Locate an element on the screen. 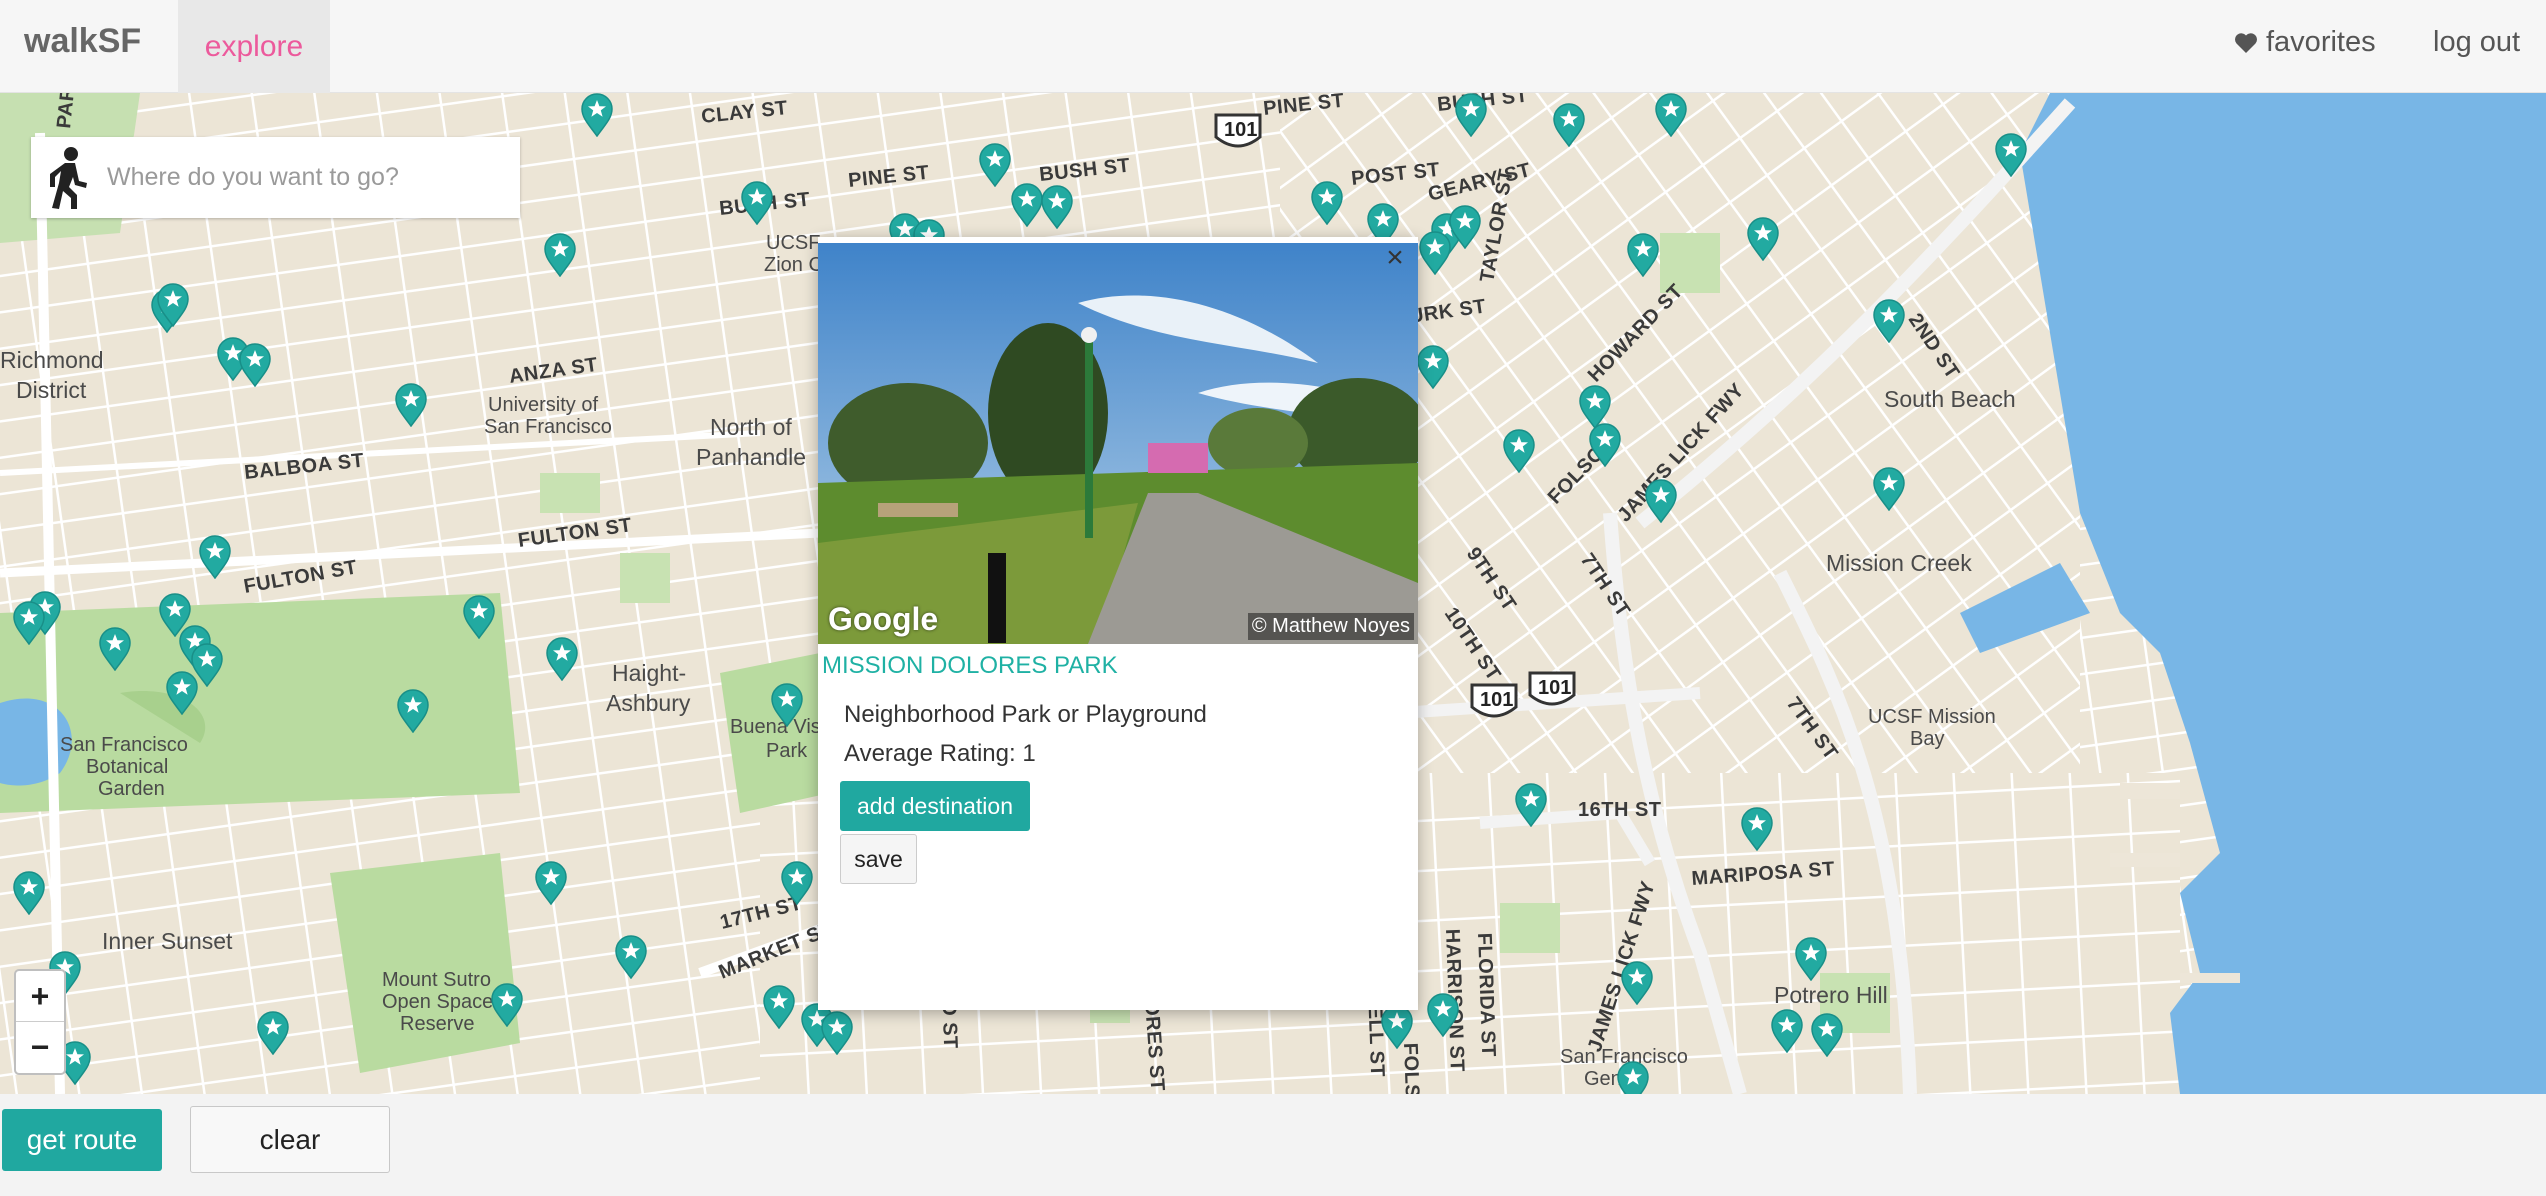 This screenshot has height=1196, width=2546. logout-link: log out is located at coordinates (2476, 42).